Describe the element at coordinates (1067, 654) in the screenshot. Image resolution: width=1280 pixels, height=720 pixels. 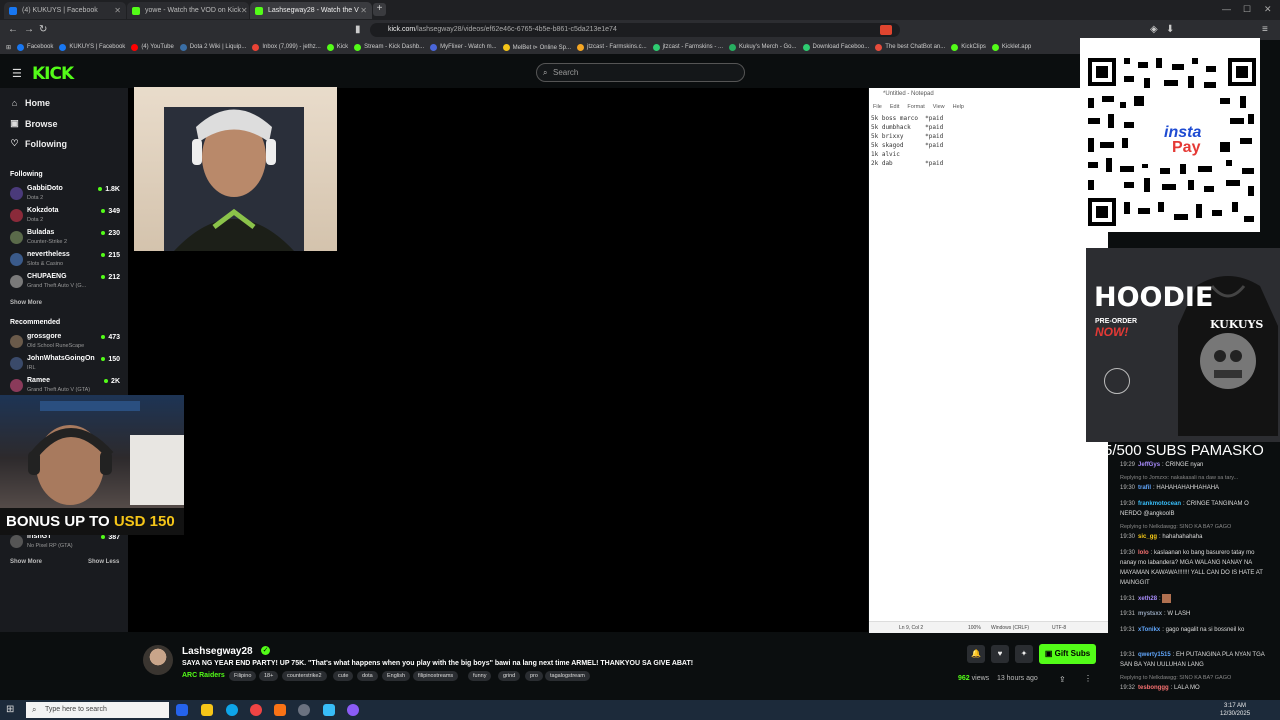
I see `gift-subs-button: ▣ Gift Subs` at that location.